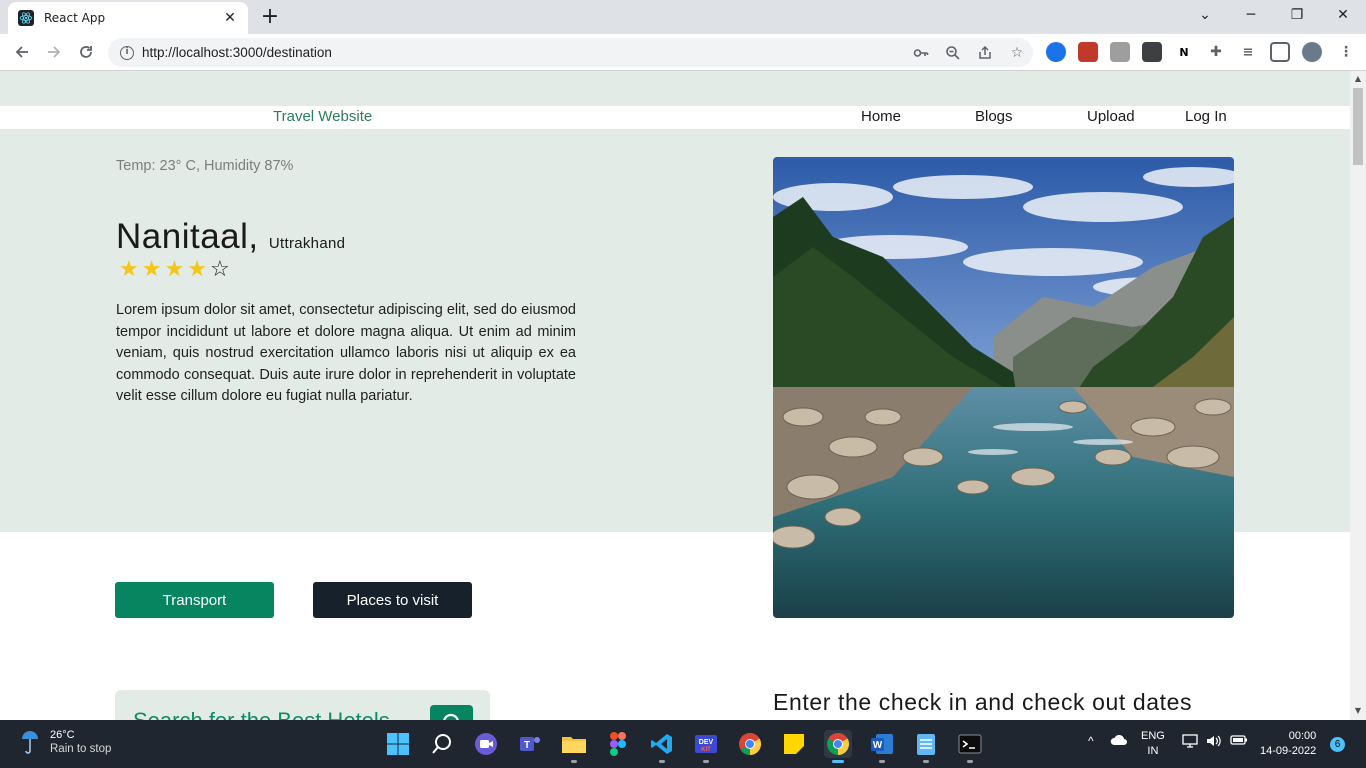  What do you see at coordinates (618, 744) in the screenshot?
I see `figma-icon` at bounding box center [618, 744].